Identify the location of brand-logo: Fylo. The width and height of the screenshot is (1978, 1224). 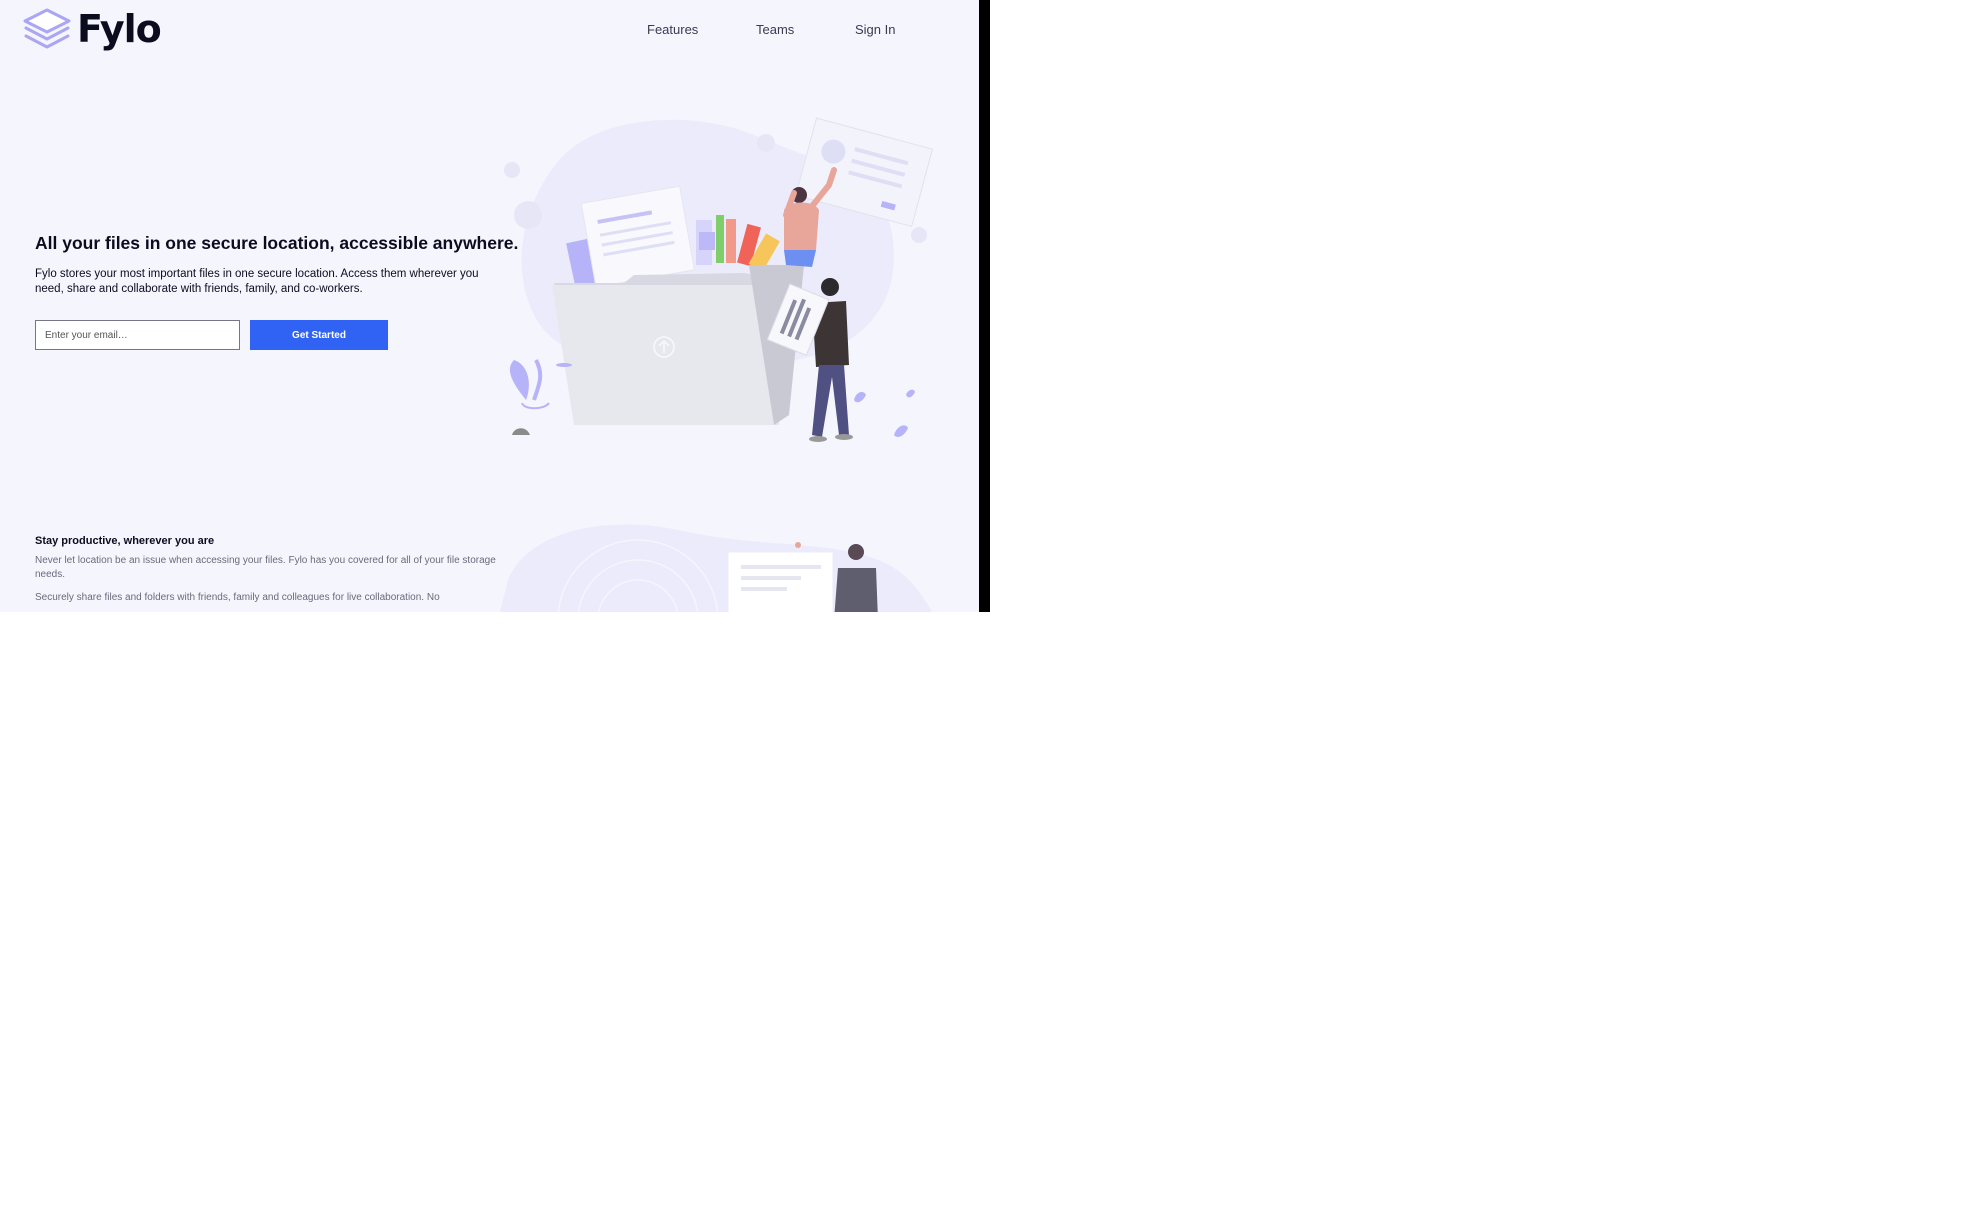
(92, 29).